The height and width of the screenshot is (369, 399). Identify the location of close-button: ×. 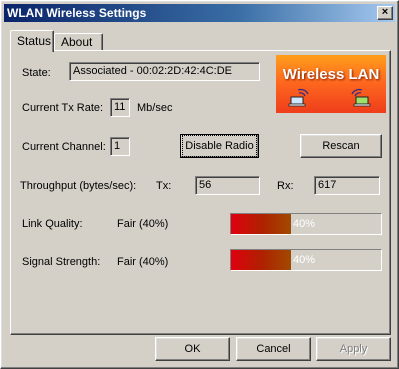
(385, 13).